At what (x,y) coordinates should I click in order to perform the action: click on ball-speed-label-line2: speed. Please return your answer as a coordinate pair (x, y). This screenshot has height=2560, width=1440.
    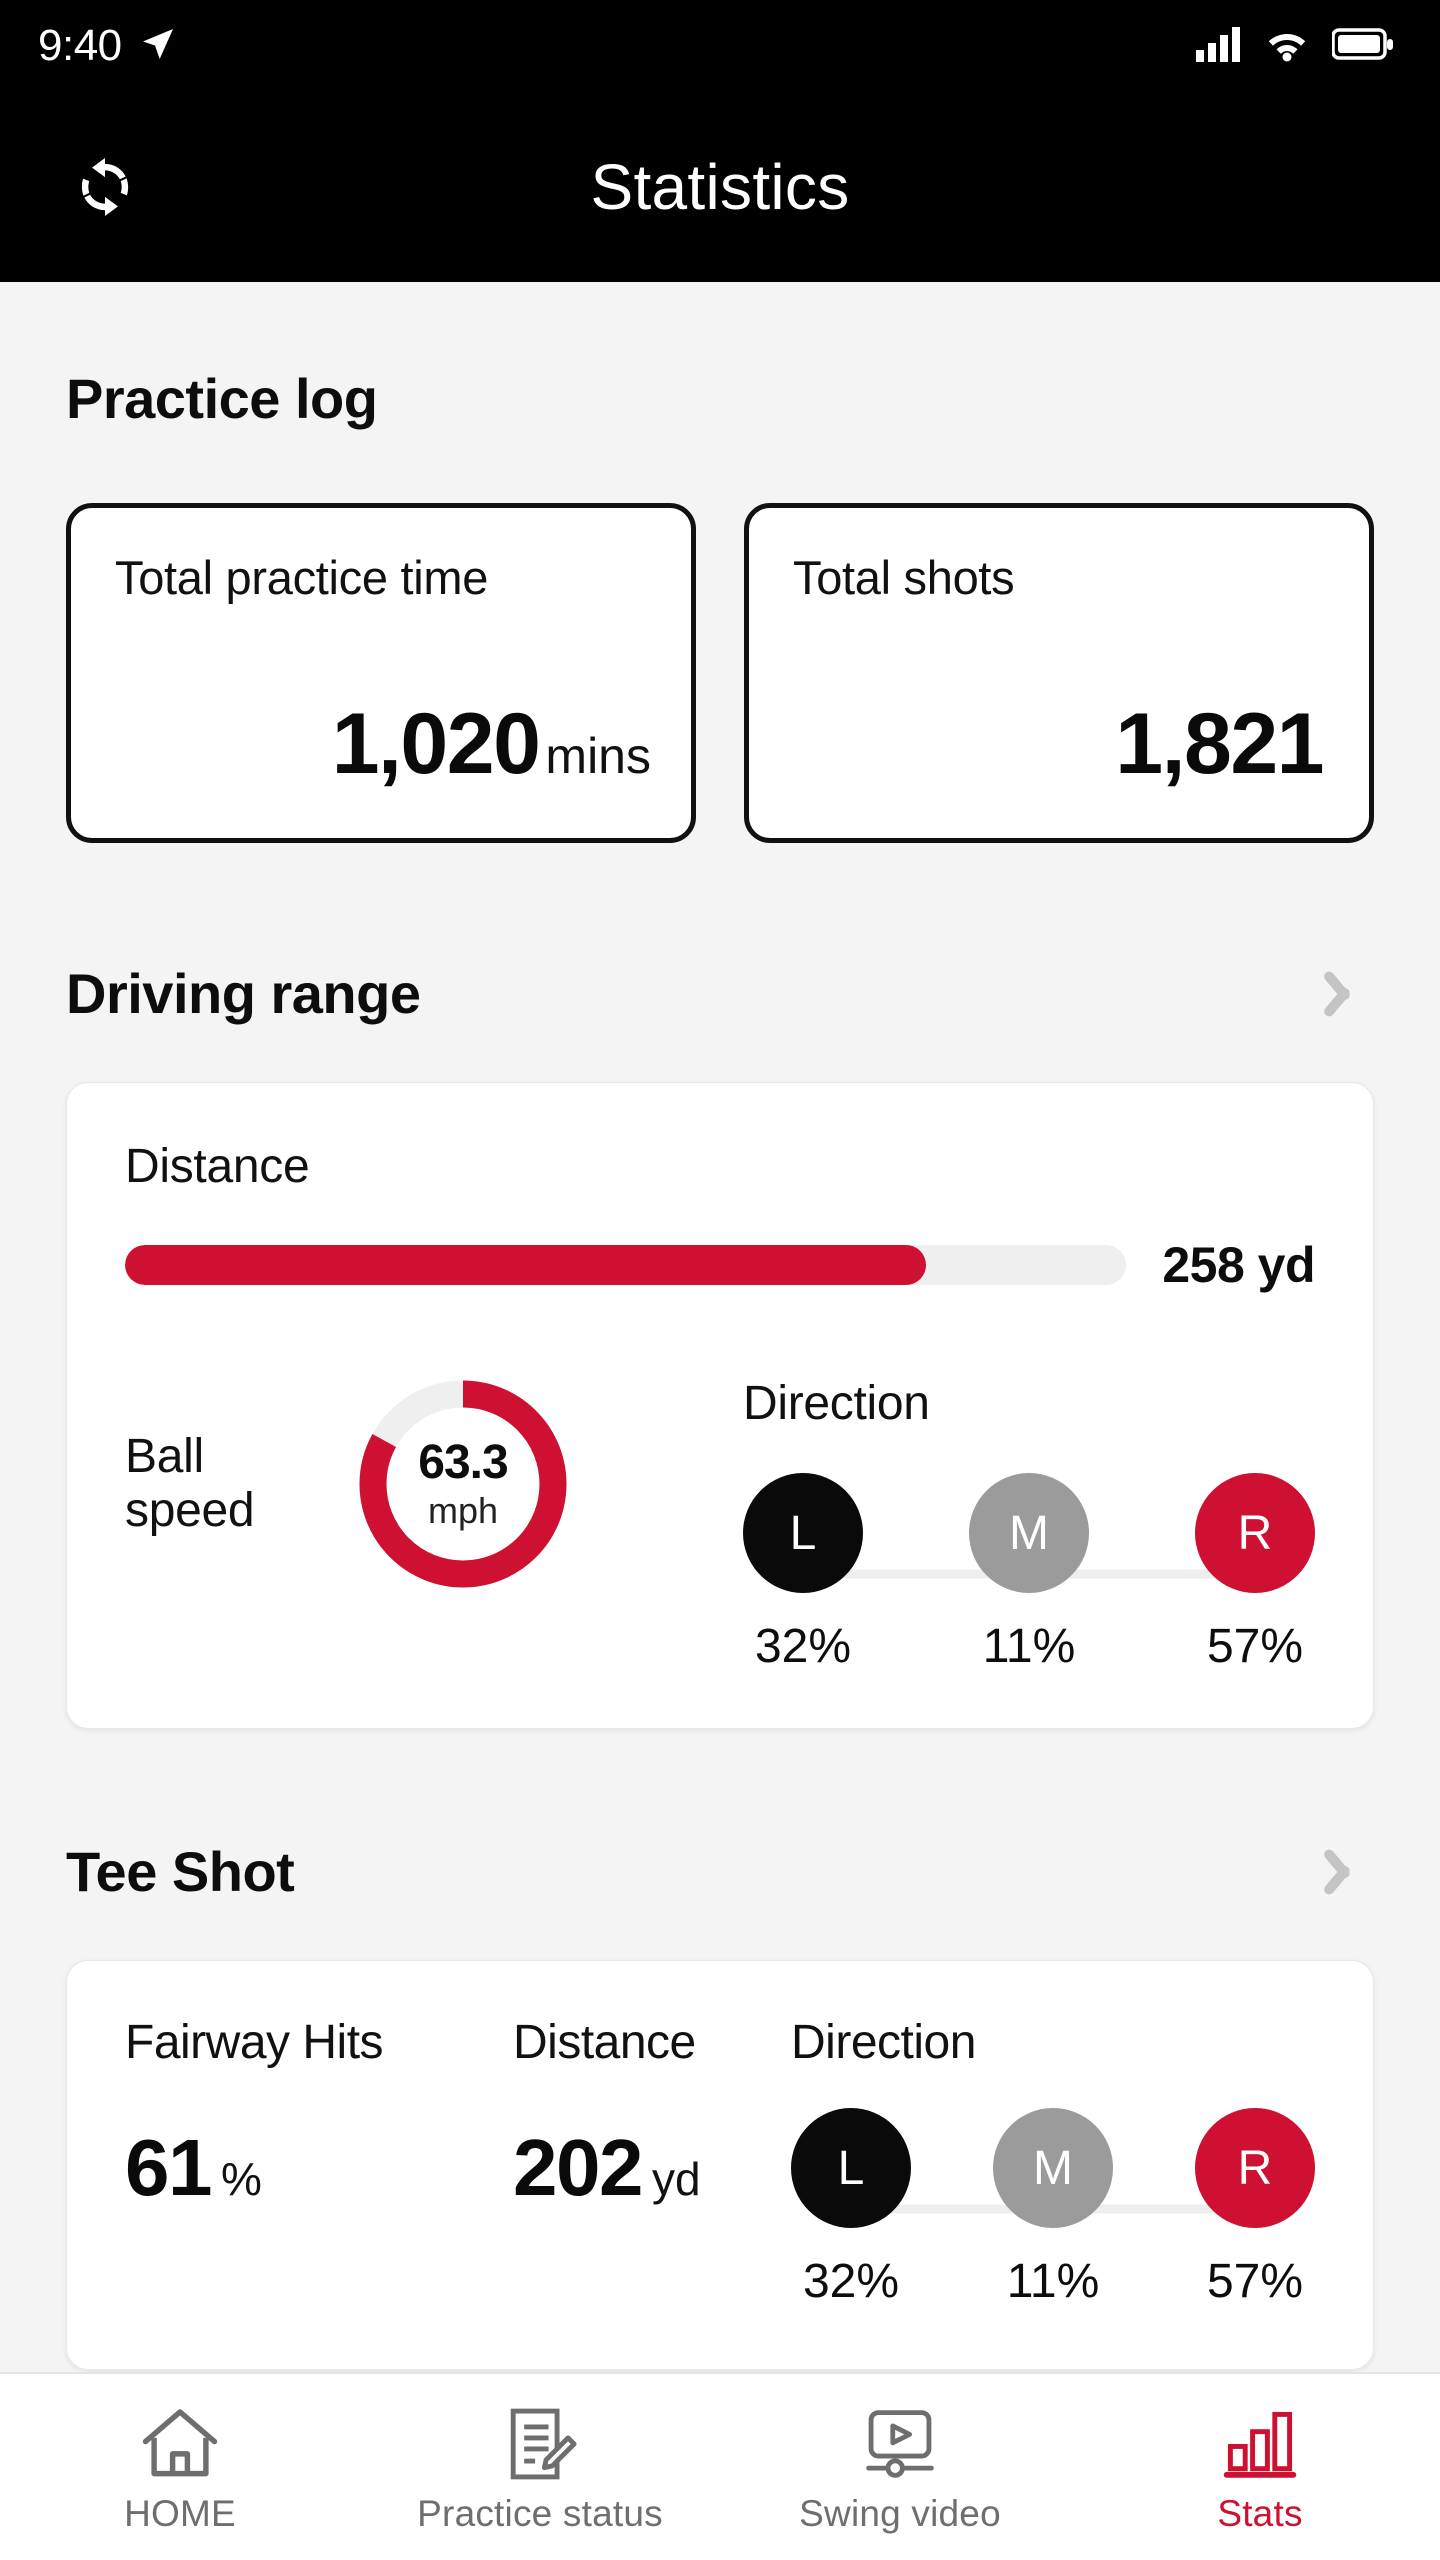
    Looking at the image, I should click on (190, 1510).